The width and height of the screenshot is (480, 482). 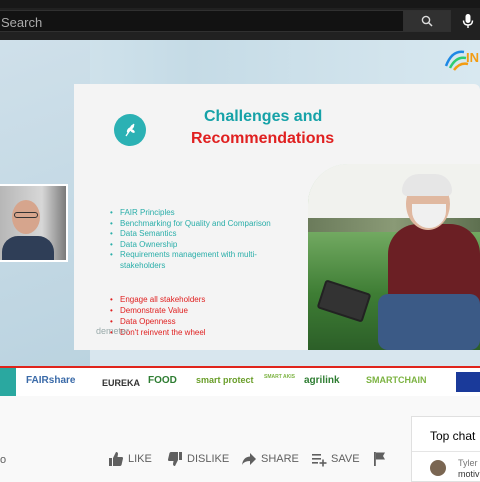 I want to click on dislike-label: DISLIKE, so click(x=208, y=459).